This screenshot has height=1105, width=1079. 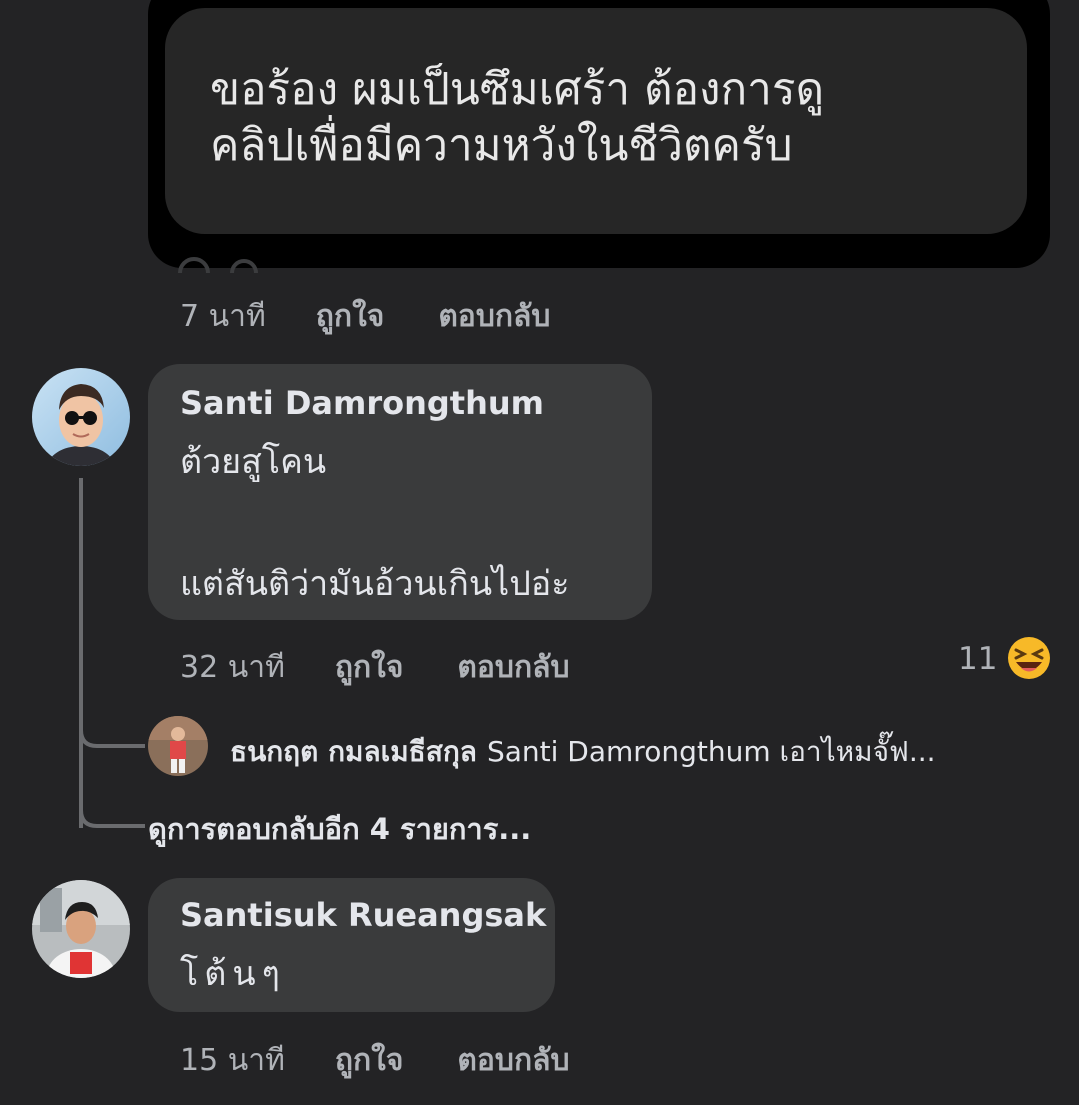 What do you see at coordinates (353, 752) in the screenshot?
I see `reply-author: ธนกฤต กมลเมธีสกุล` at bounding box center [353, 752].